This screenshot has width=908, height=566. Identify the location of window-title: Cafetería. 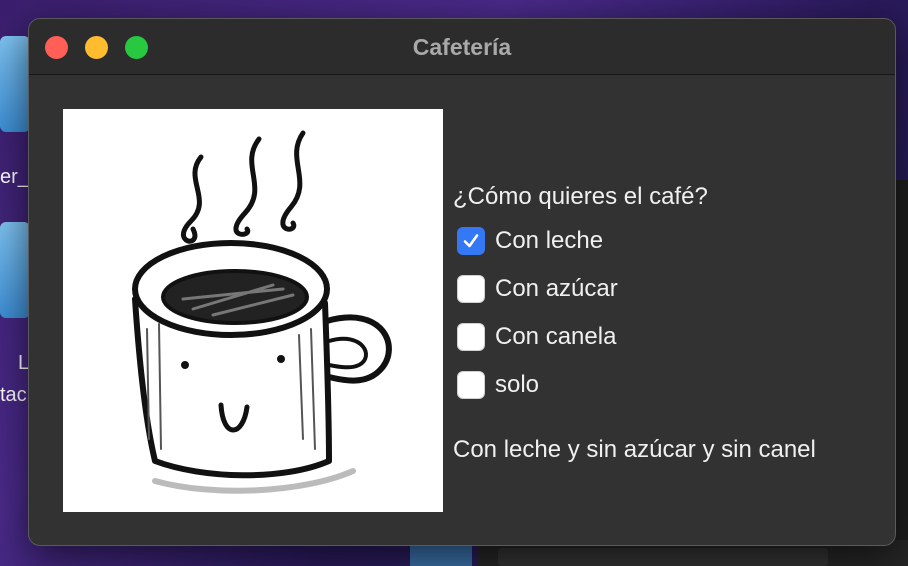
(462, 47).